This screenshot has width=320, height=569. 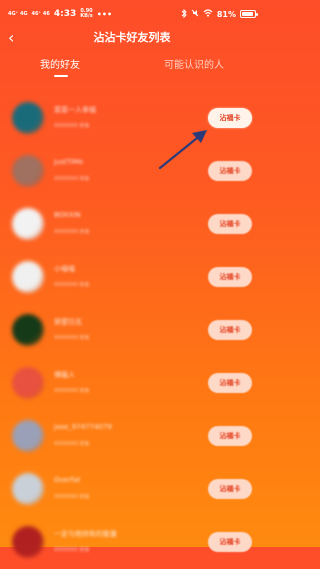 I want to click on tab-my-friends: 我的好友, so click(x=60, y=66).